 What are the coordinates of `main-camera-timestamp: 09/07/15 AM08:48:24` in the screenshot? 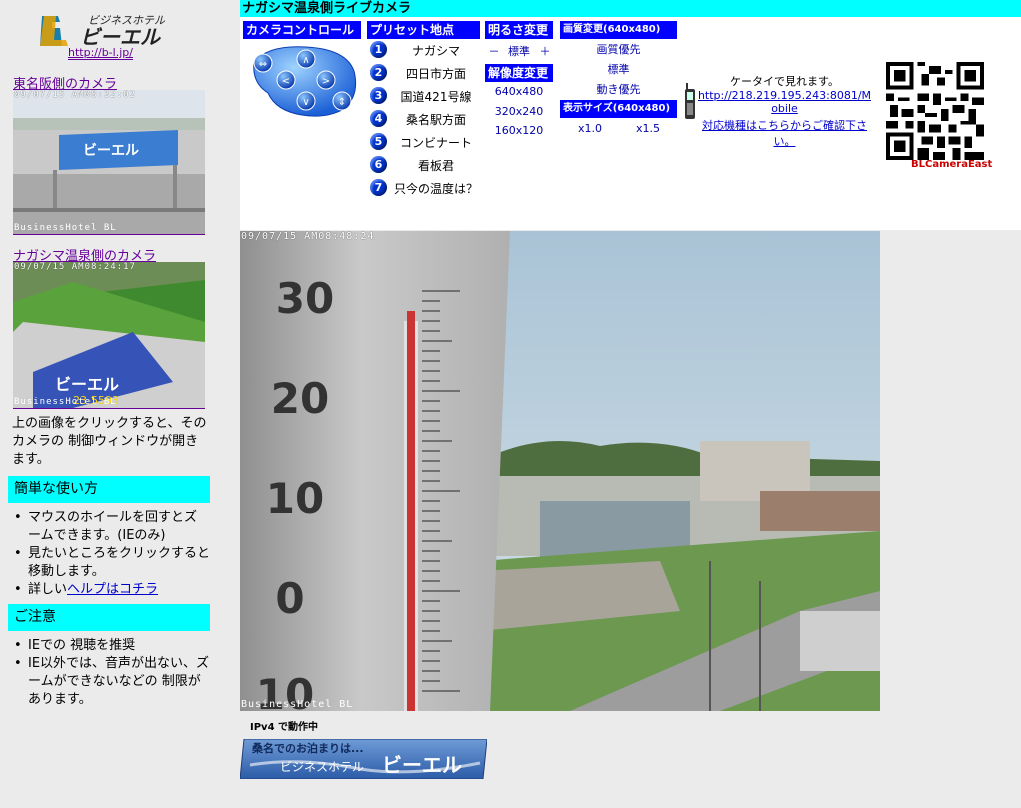 It's located at (308, 236).